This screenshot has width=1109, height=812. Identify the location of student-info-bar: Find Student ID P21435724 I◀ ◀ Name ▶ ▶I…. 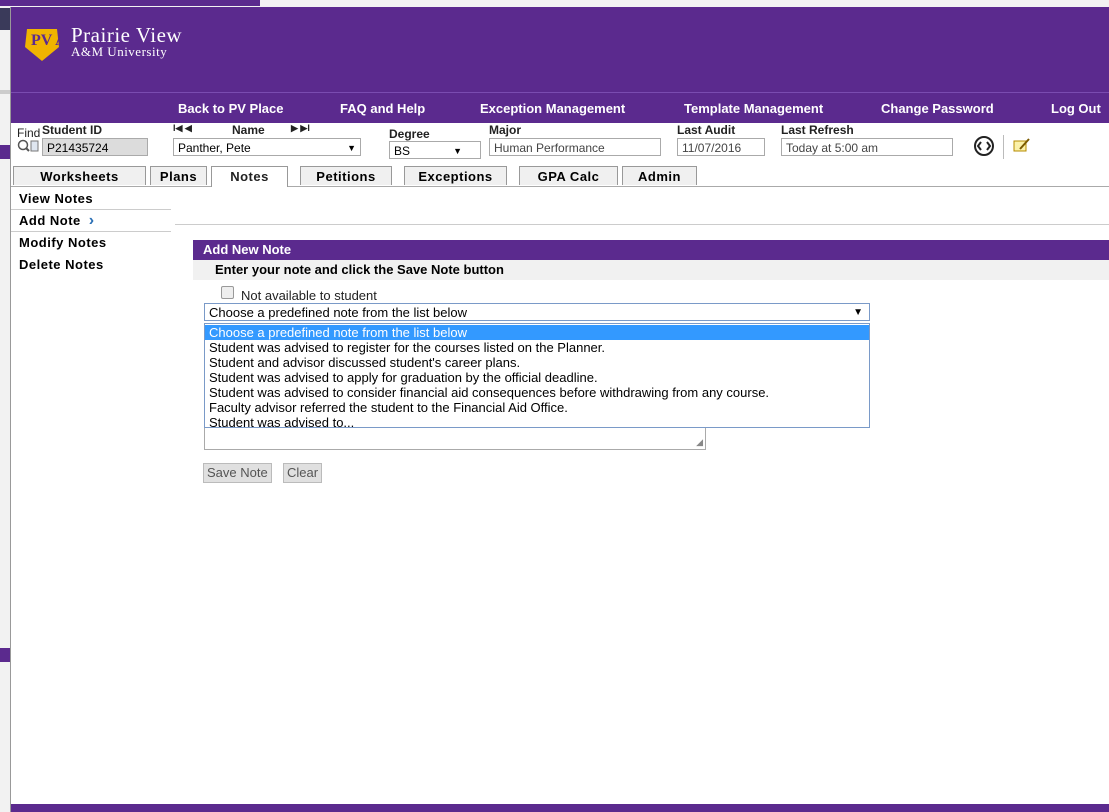
(560, 145).